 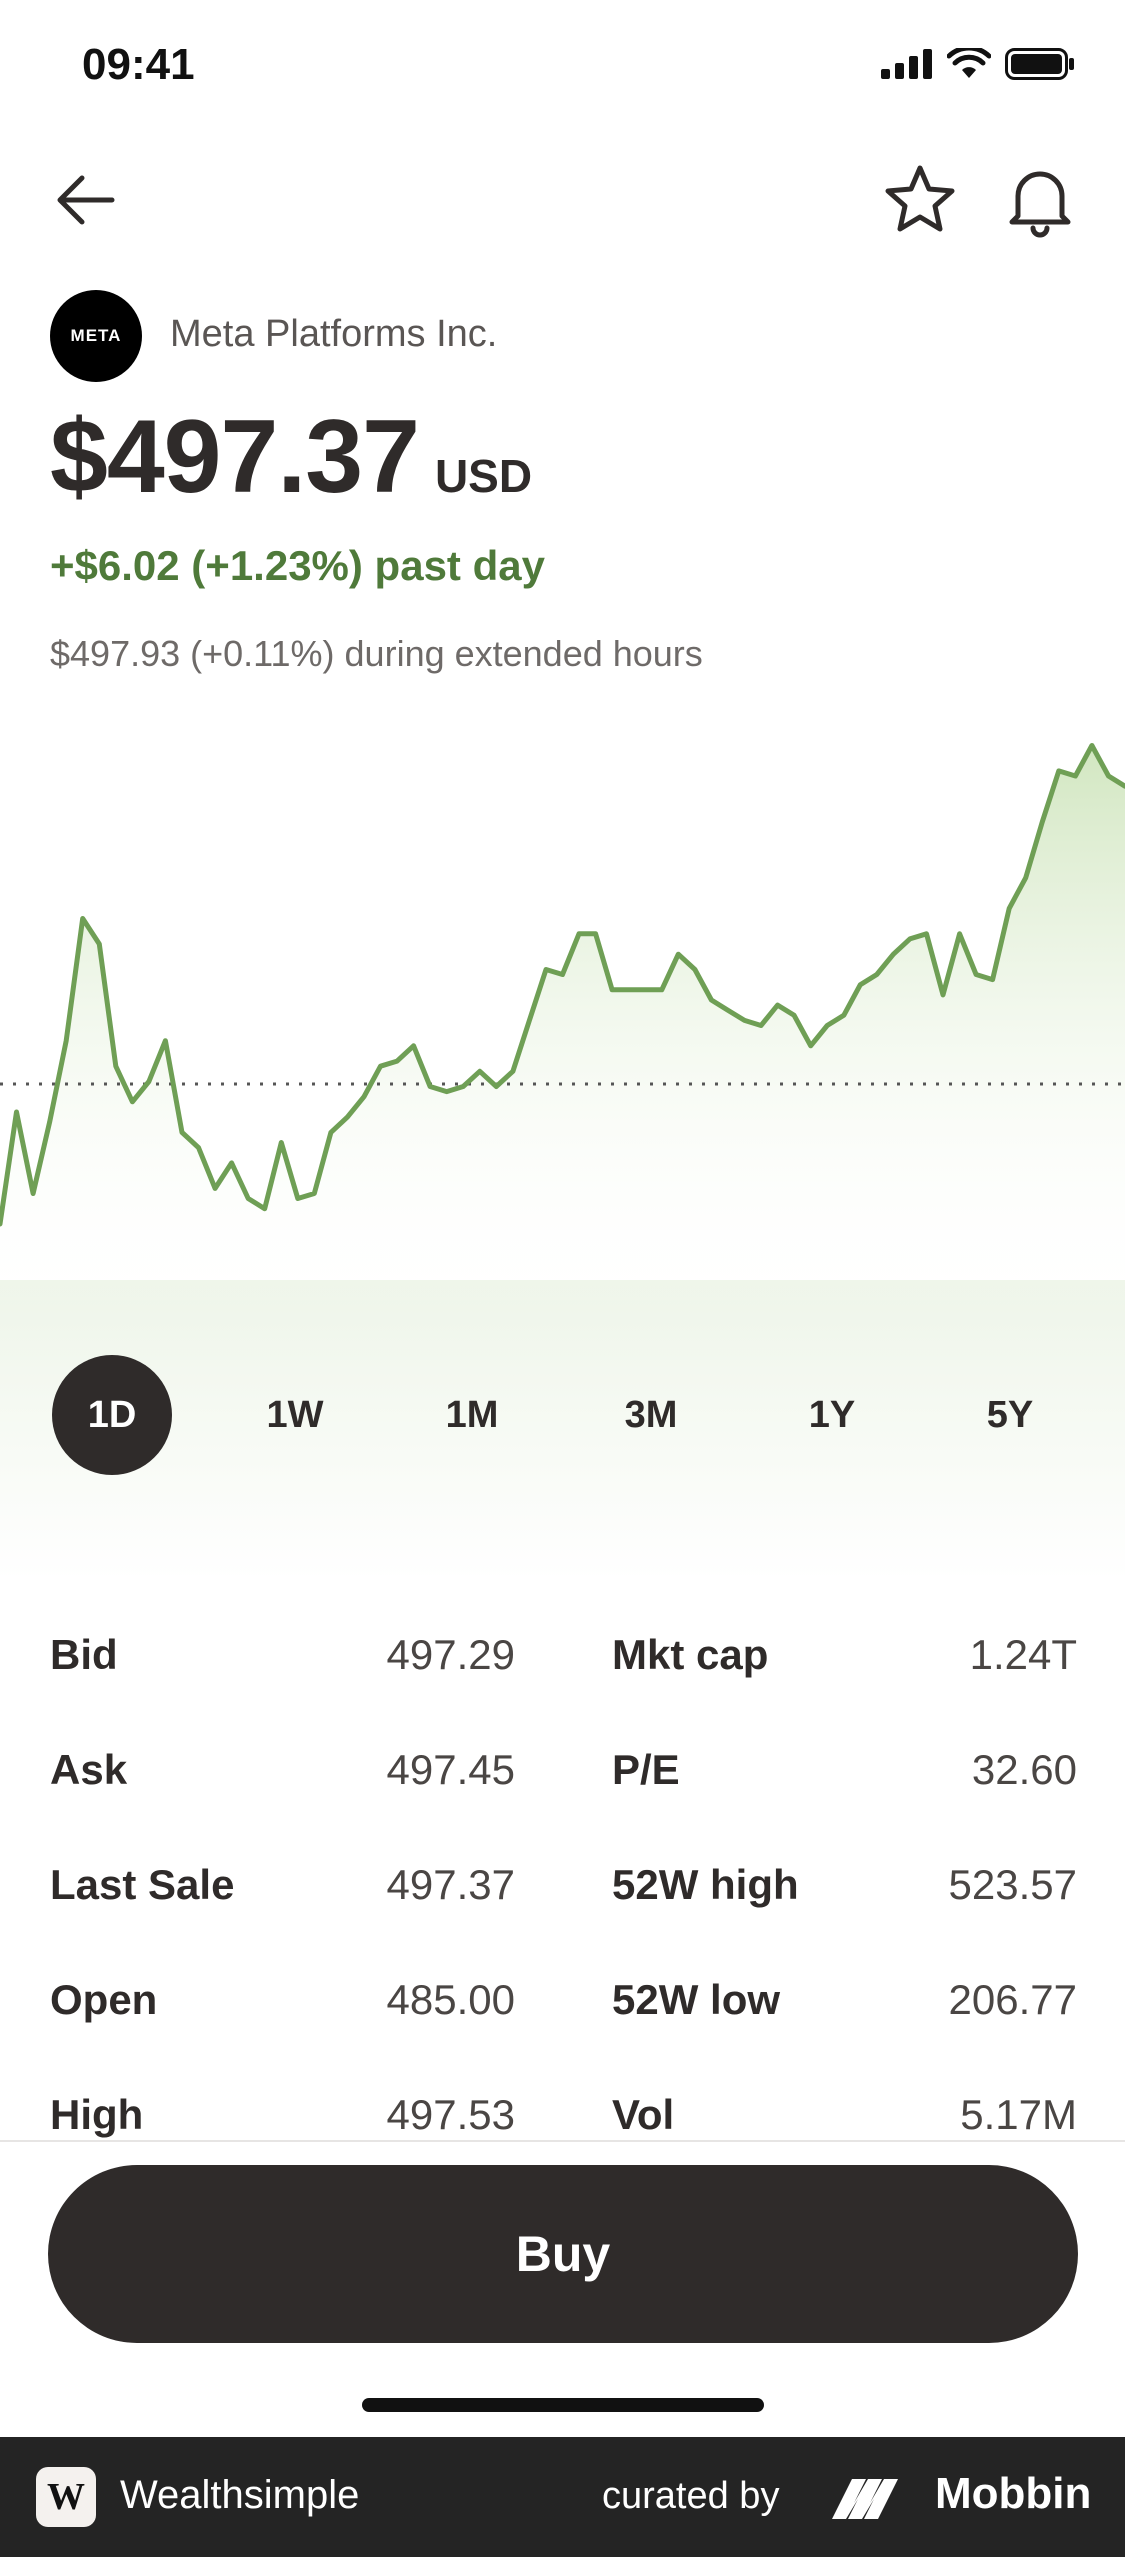 What do you see at coordinates (844, 1770) in the screenshot?
I see `stat-row: P/E 32.60` at bounding box center [844, 1770].